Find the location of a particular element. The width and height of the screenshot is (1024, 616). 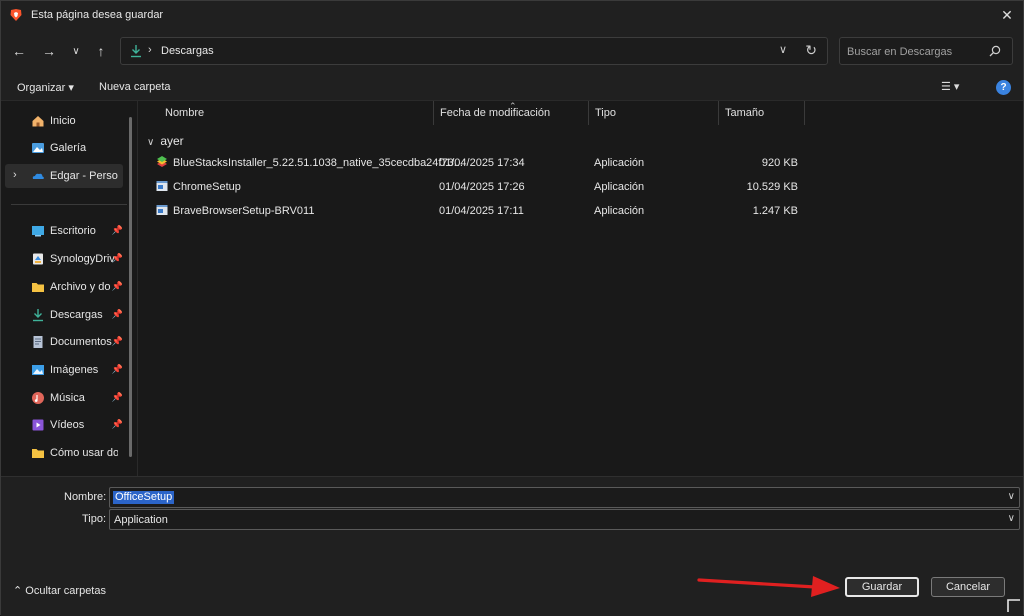

music-icon is located at coordinates (38, 398).